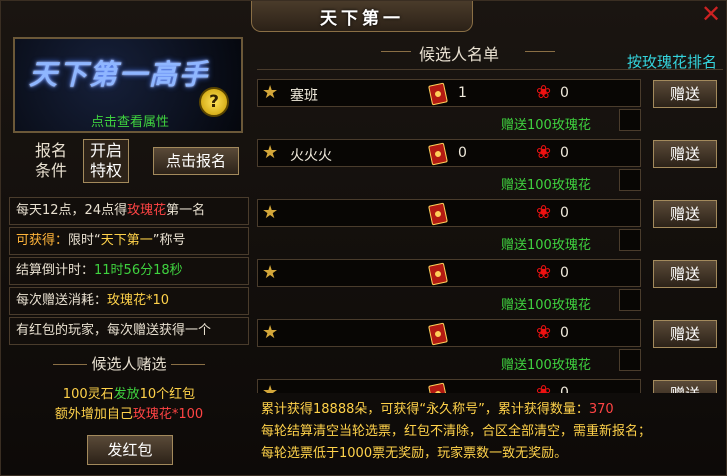  What do you see at coordinates (349, 453) in the screenshot?
I see `footer-text: 每轮选票低于1000票无奖励，` at bounding box center [349, 453].